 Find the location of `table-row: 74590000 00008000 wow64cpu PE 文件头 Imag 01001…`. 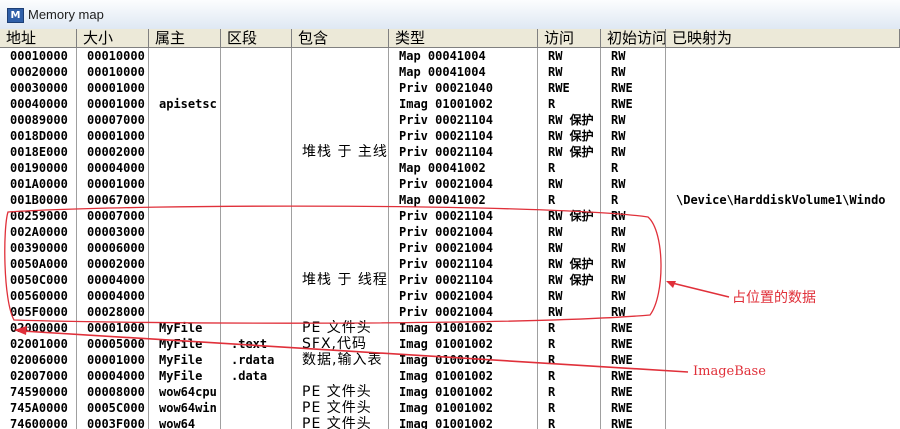

table-row: 74590000 00008000 wow64cpu PE 文件头 Imag 01001… is located at coordinates (450, 392).